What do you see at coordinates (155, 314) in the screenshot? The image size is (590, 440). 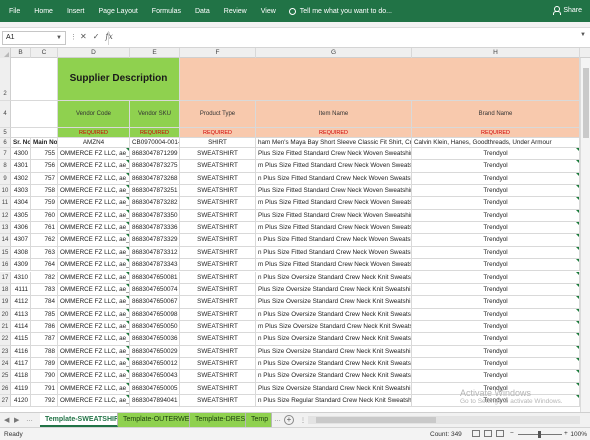 I see `vendor-sku-cell: 8683047650098` at bounding box center [155, 314].